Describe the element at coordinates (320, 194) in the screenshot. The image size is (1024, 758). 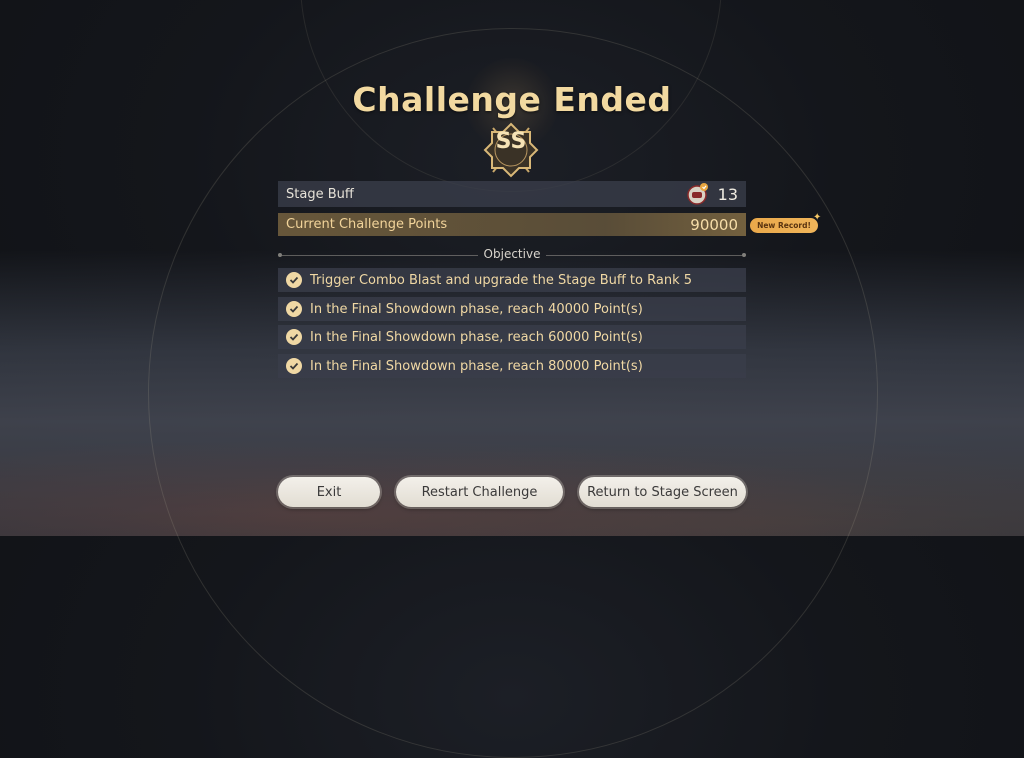
I see `stage-buff-label: Stage Buff` at that location.